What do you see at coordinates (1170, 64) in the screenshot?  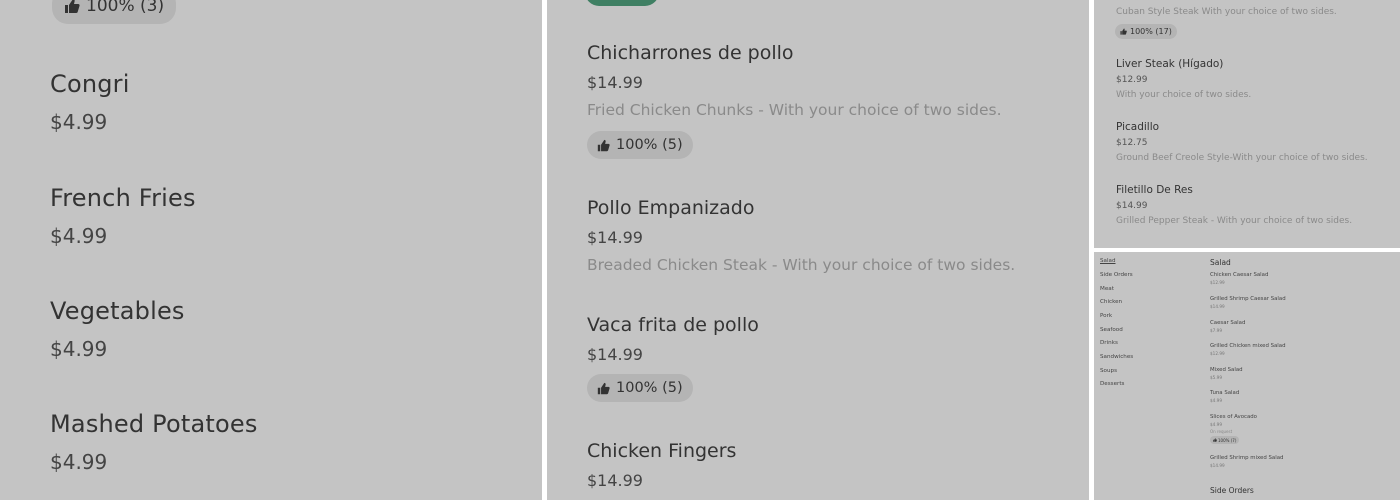 I see `item-name: Liver Steak (Hígado)` at bounding box center [1170, 64].